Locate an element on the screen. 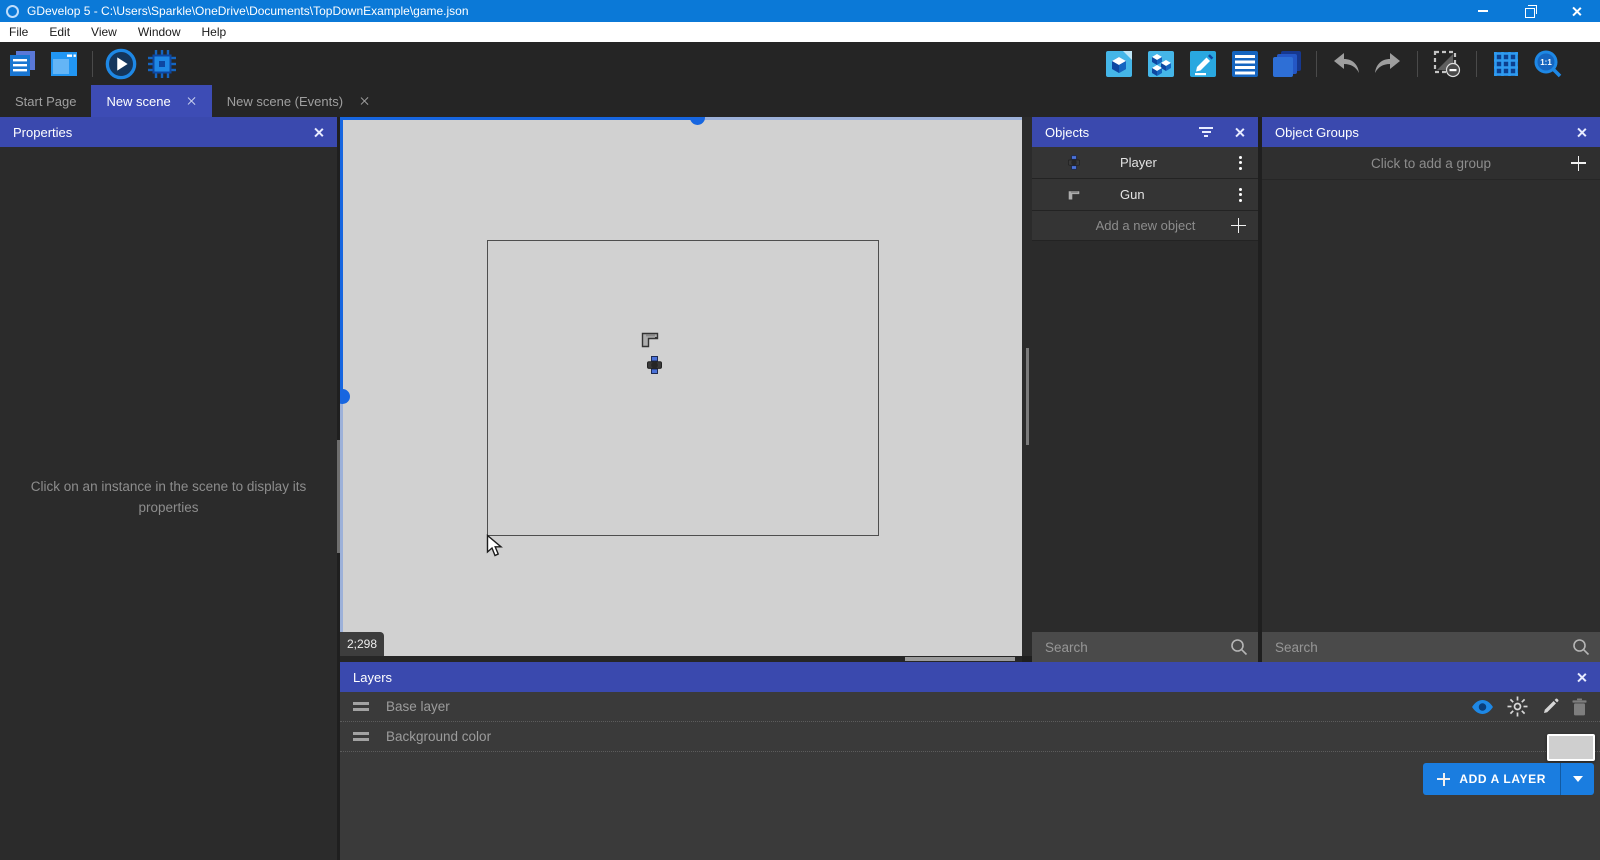 This screenshot has width=1600, height=860. toolbar-left-group is located at coordinates (92, 64).